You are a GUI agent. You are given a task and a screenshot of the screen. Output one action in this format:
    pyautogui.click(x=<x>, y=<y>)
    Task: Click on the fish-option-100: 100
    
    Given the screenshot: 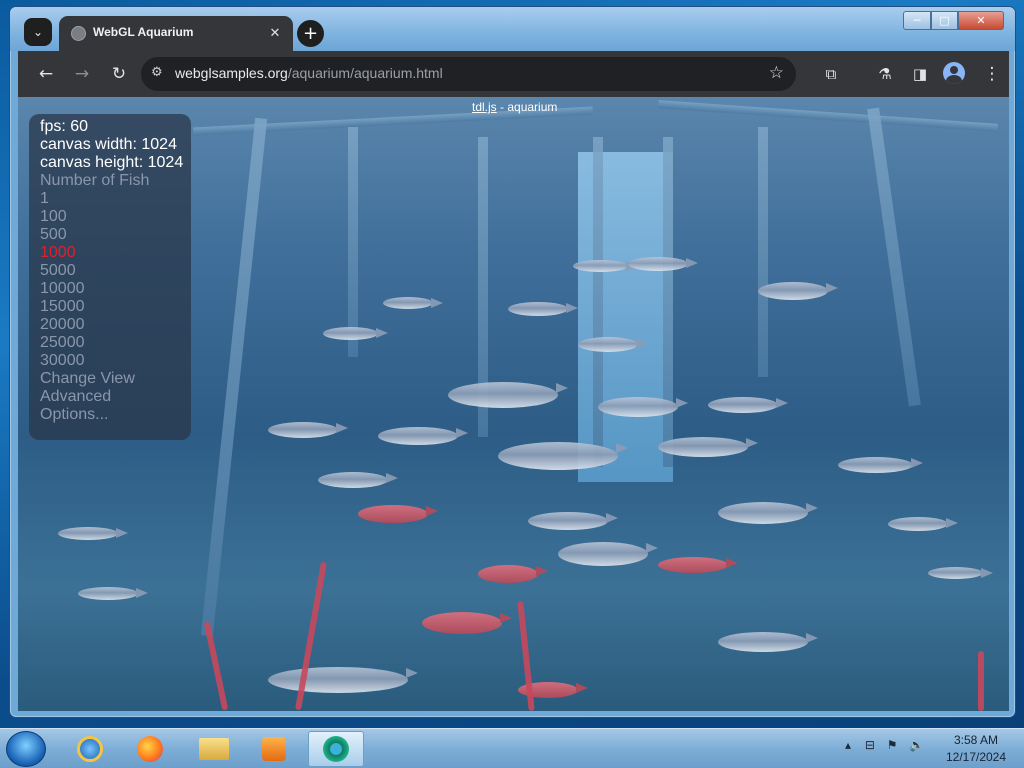 What is the action you would take?
    pyautogui.click(x=110, y=217)
    